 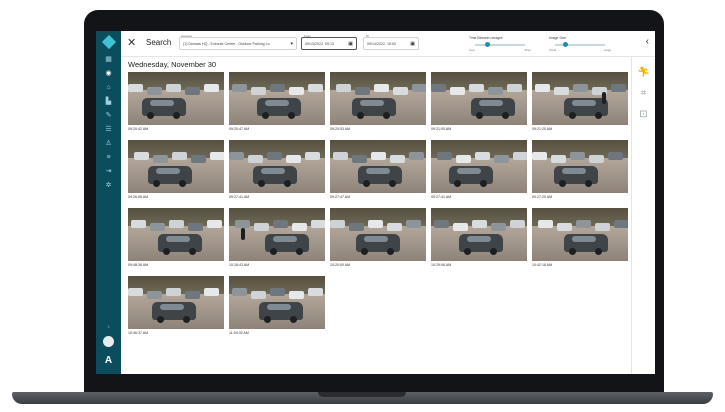 I want to click on to-date-field: 09/14/2022, 15:00 ▣, so click(x=391, y=43).